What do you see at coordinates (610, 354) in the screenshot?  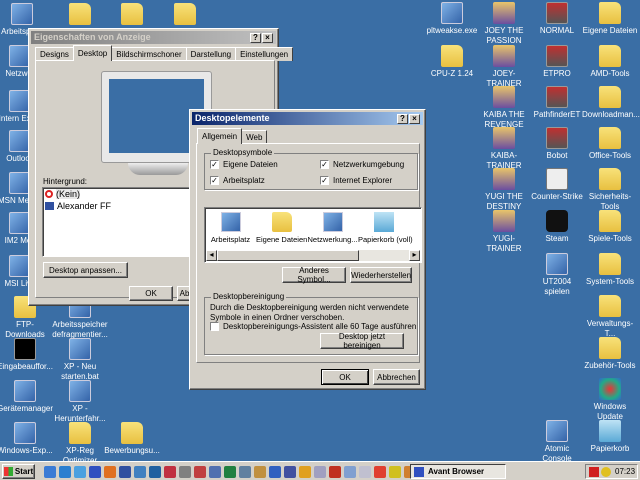 I see `desktop-icon: Zubehör-Tools` at bounding box center [610, 354].